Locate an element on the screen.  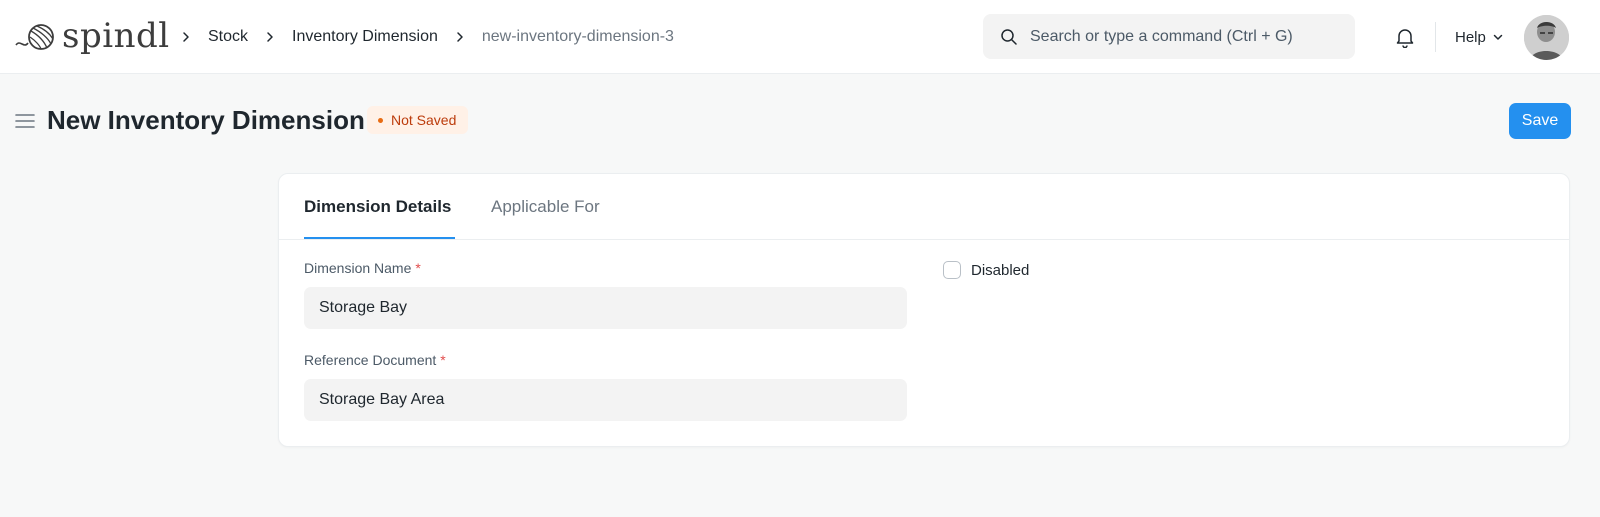
avatar is located at coordinates (1546, 37).